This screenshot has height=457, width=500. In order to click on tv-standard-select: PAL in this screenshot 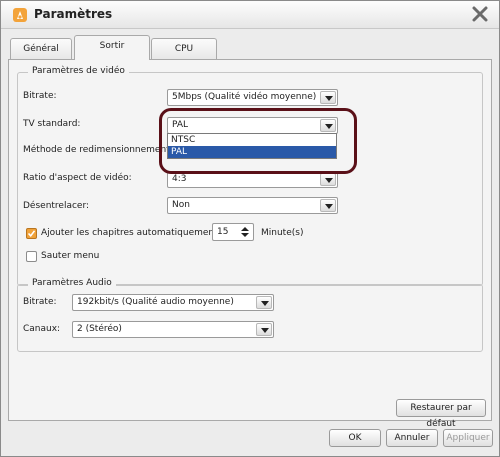, I will do `click(252, 125)`.